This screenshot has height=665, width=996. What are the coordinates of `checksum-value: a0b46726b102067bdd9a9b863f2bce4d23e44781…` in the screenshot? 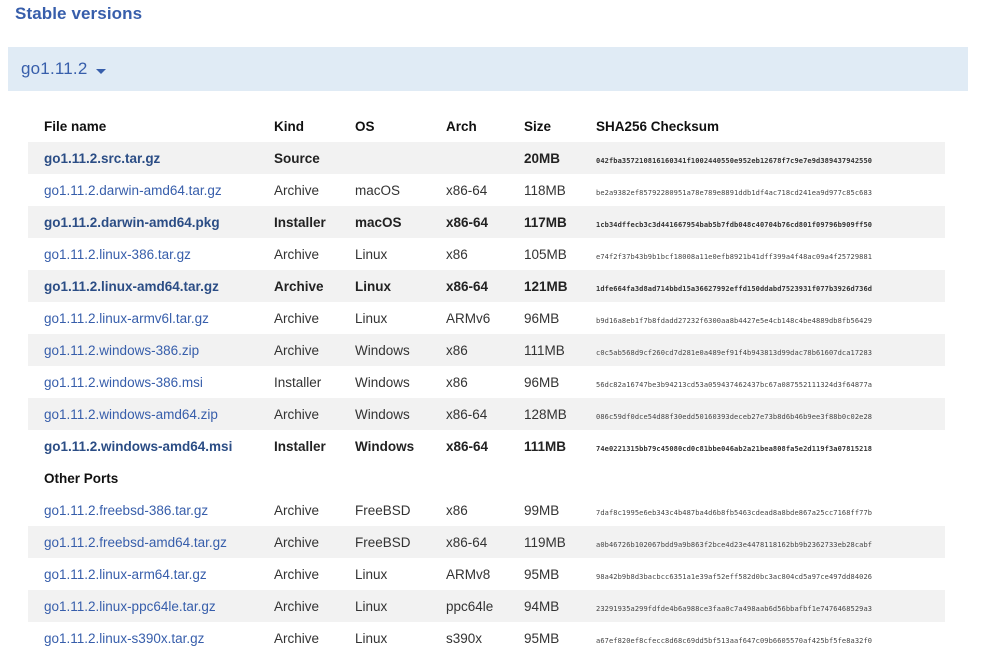 It's located at (734, 544).